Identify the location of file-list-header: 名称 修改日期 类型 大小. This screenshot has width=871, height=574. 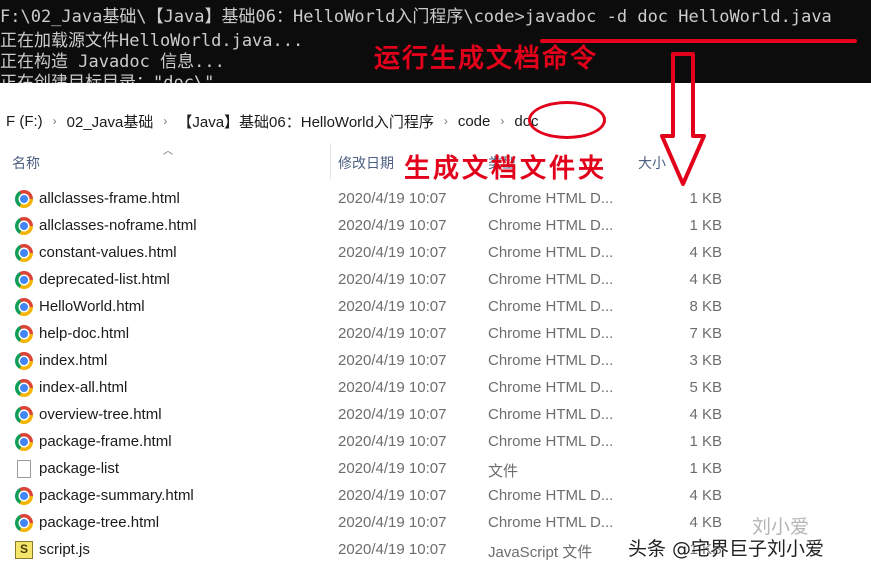
(365, 161).